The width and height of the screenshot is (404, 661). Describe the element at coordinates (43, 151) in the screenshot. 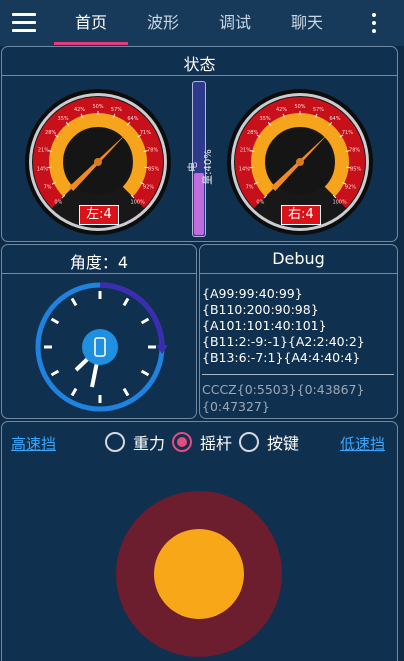

I see `left-gauge-tick-label: 21%` at that location.